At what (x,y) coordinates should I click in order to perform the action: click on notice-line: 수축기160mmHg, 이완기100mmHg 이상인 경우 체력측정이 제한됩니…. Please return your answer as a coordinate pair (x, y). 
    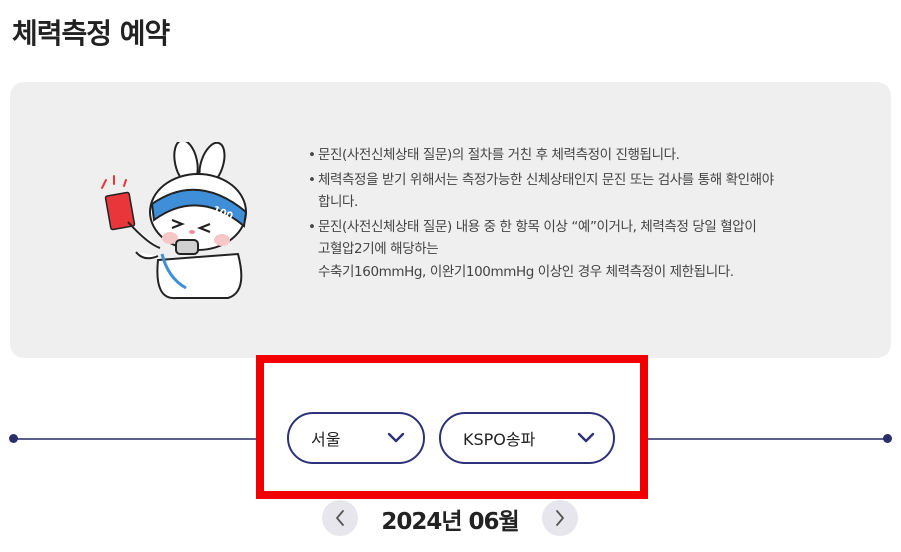
    Looking at the image, I should click on (526, 271).